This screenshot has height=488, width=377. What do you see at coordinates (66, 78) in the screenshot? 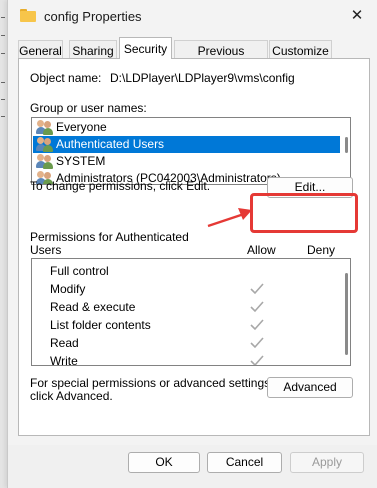
I see `object-name-label: Object name:` at bounding box center [66, 78].